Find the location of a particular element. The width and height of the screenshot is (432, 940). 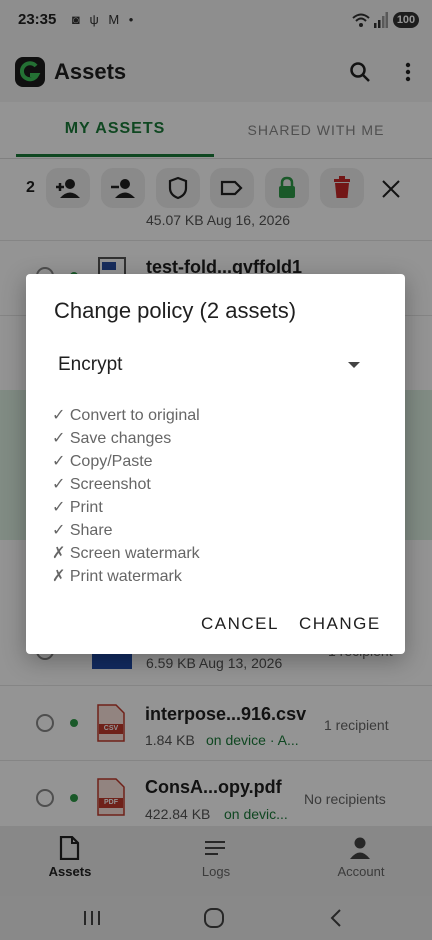

policy-dropdown: Encrypt is located at coordinates (213, 366).